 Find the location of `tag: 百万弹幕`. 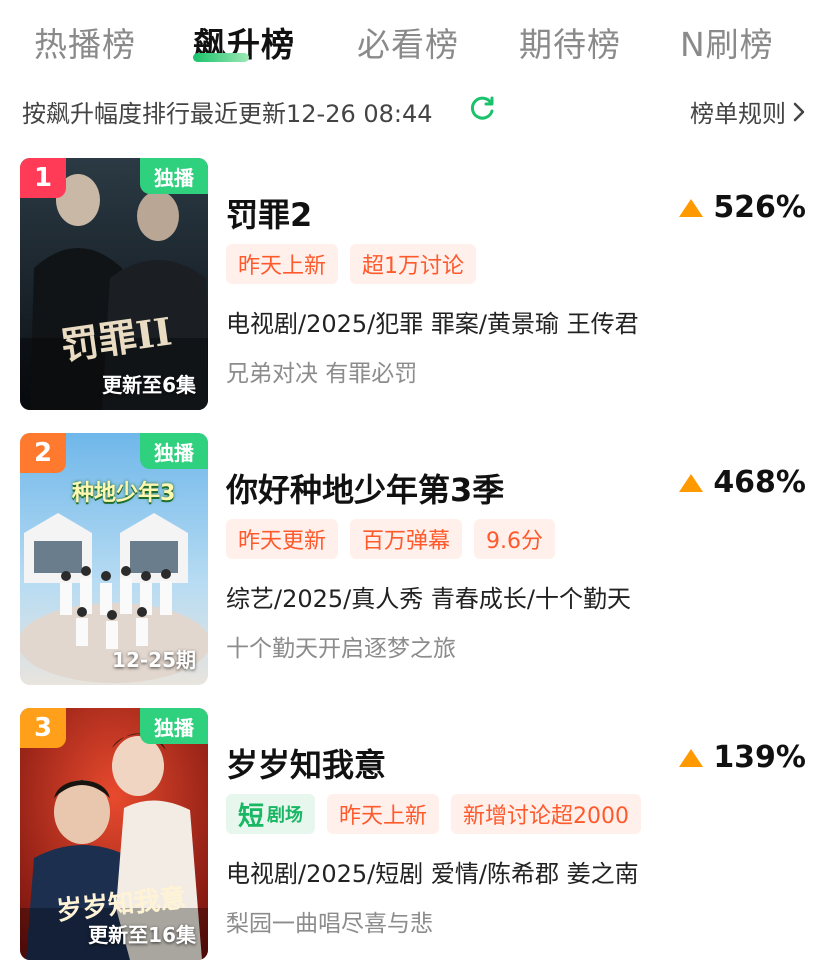

tag: 百万弹幕 is located at coordinates (406, 539).